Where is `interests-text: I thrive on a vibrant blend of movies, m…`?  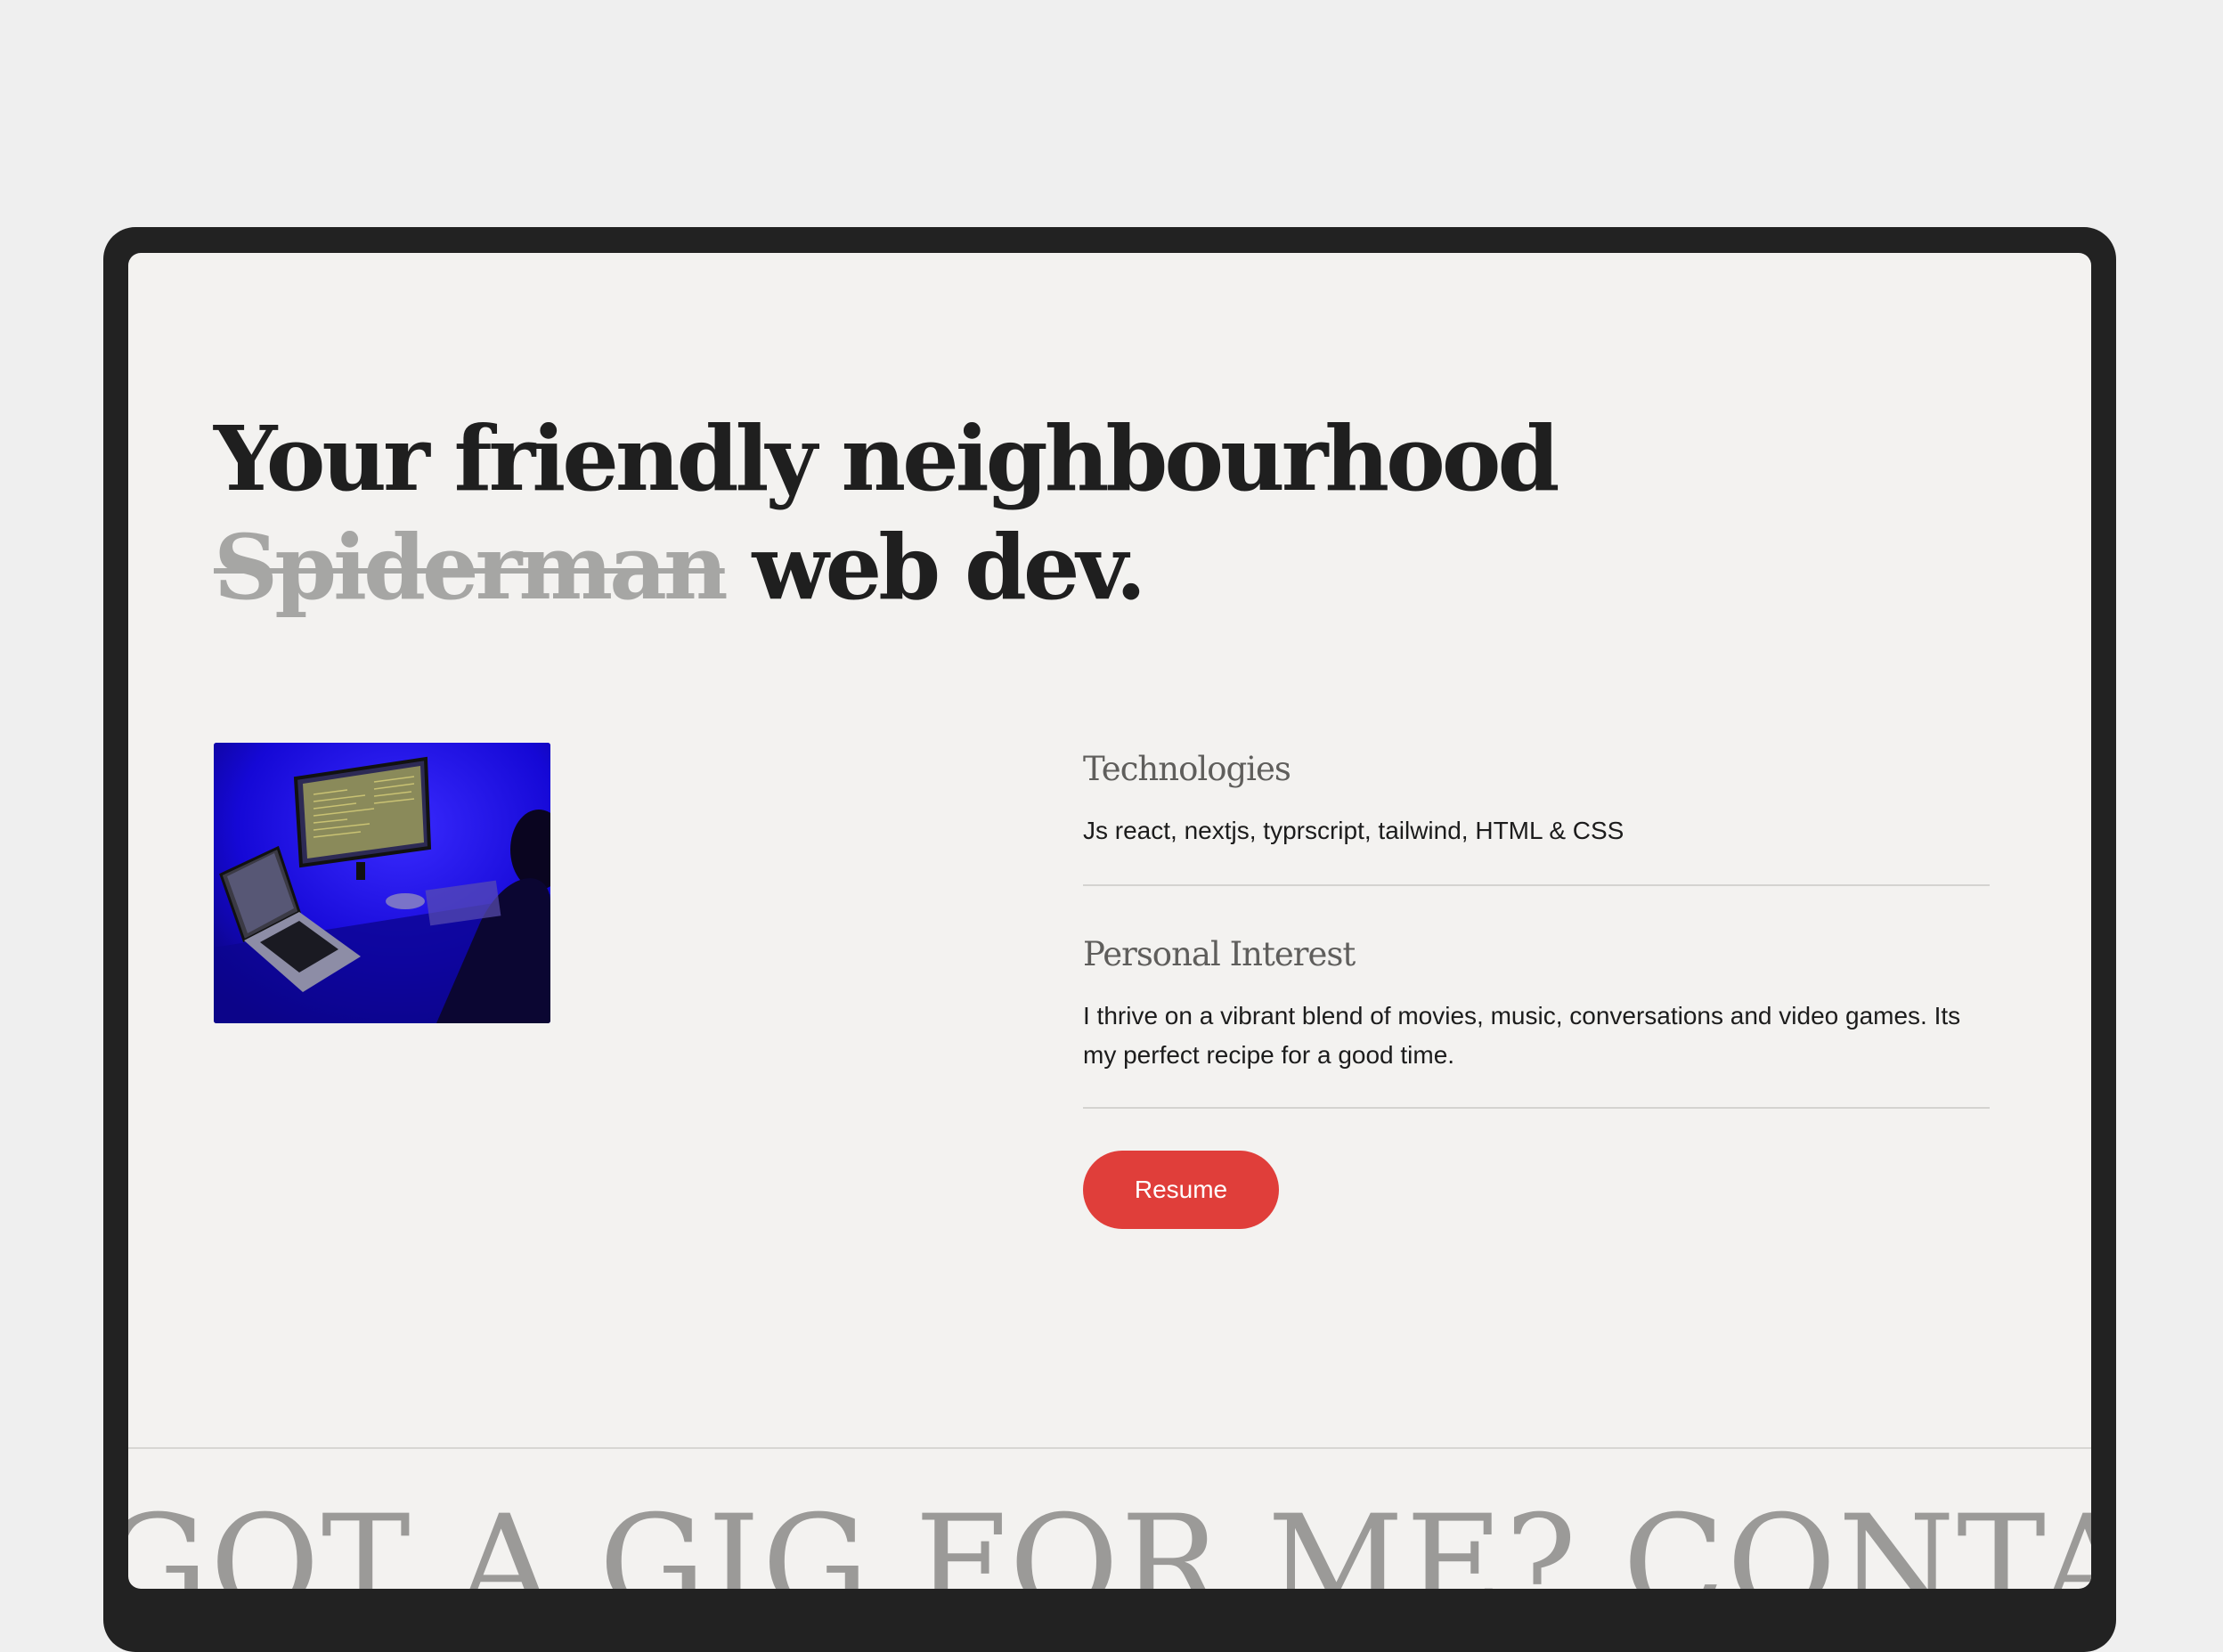 interests-text: I thrive on a vibrant blend of movies, m… is located at coordinates (1522, 1035).